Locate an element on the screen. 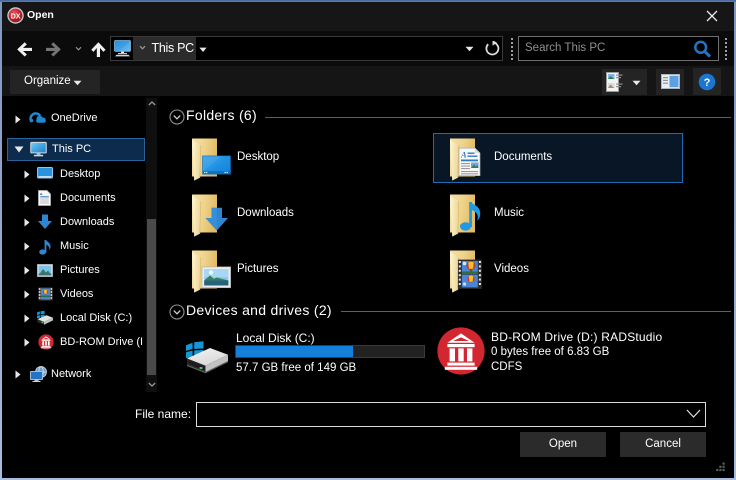 This screenshot has width=736, height=480. svg-text: DX is located at coordinates (16, 15).